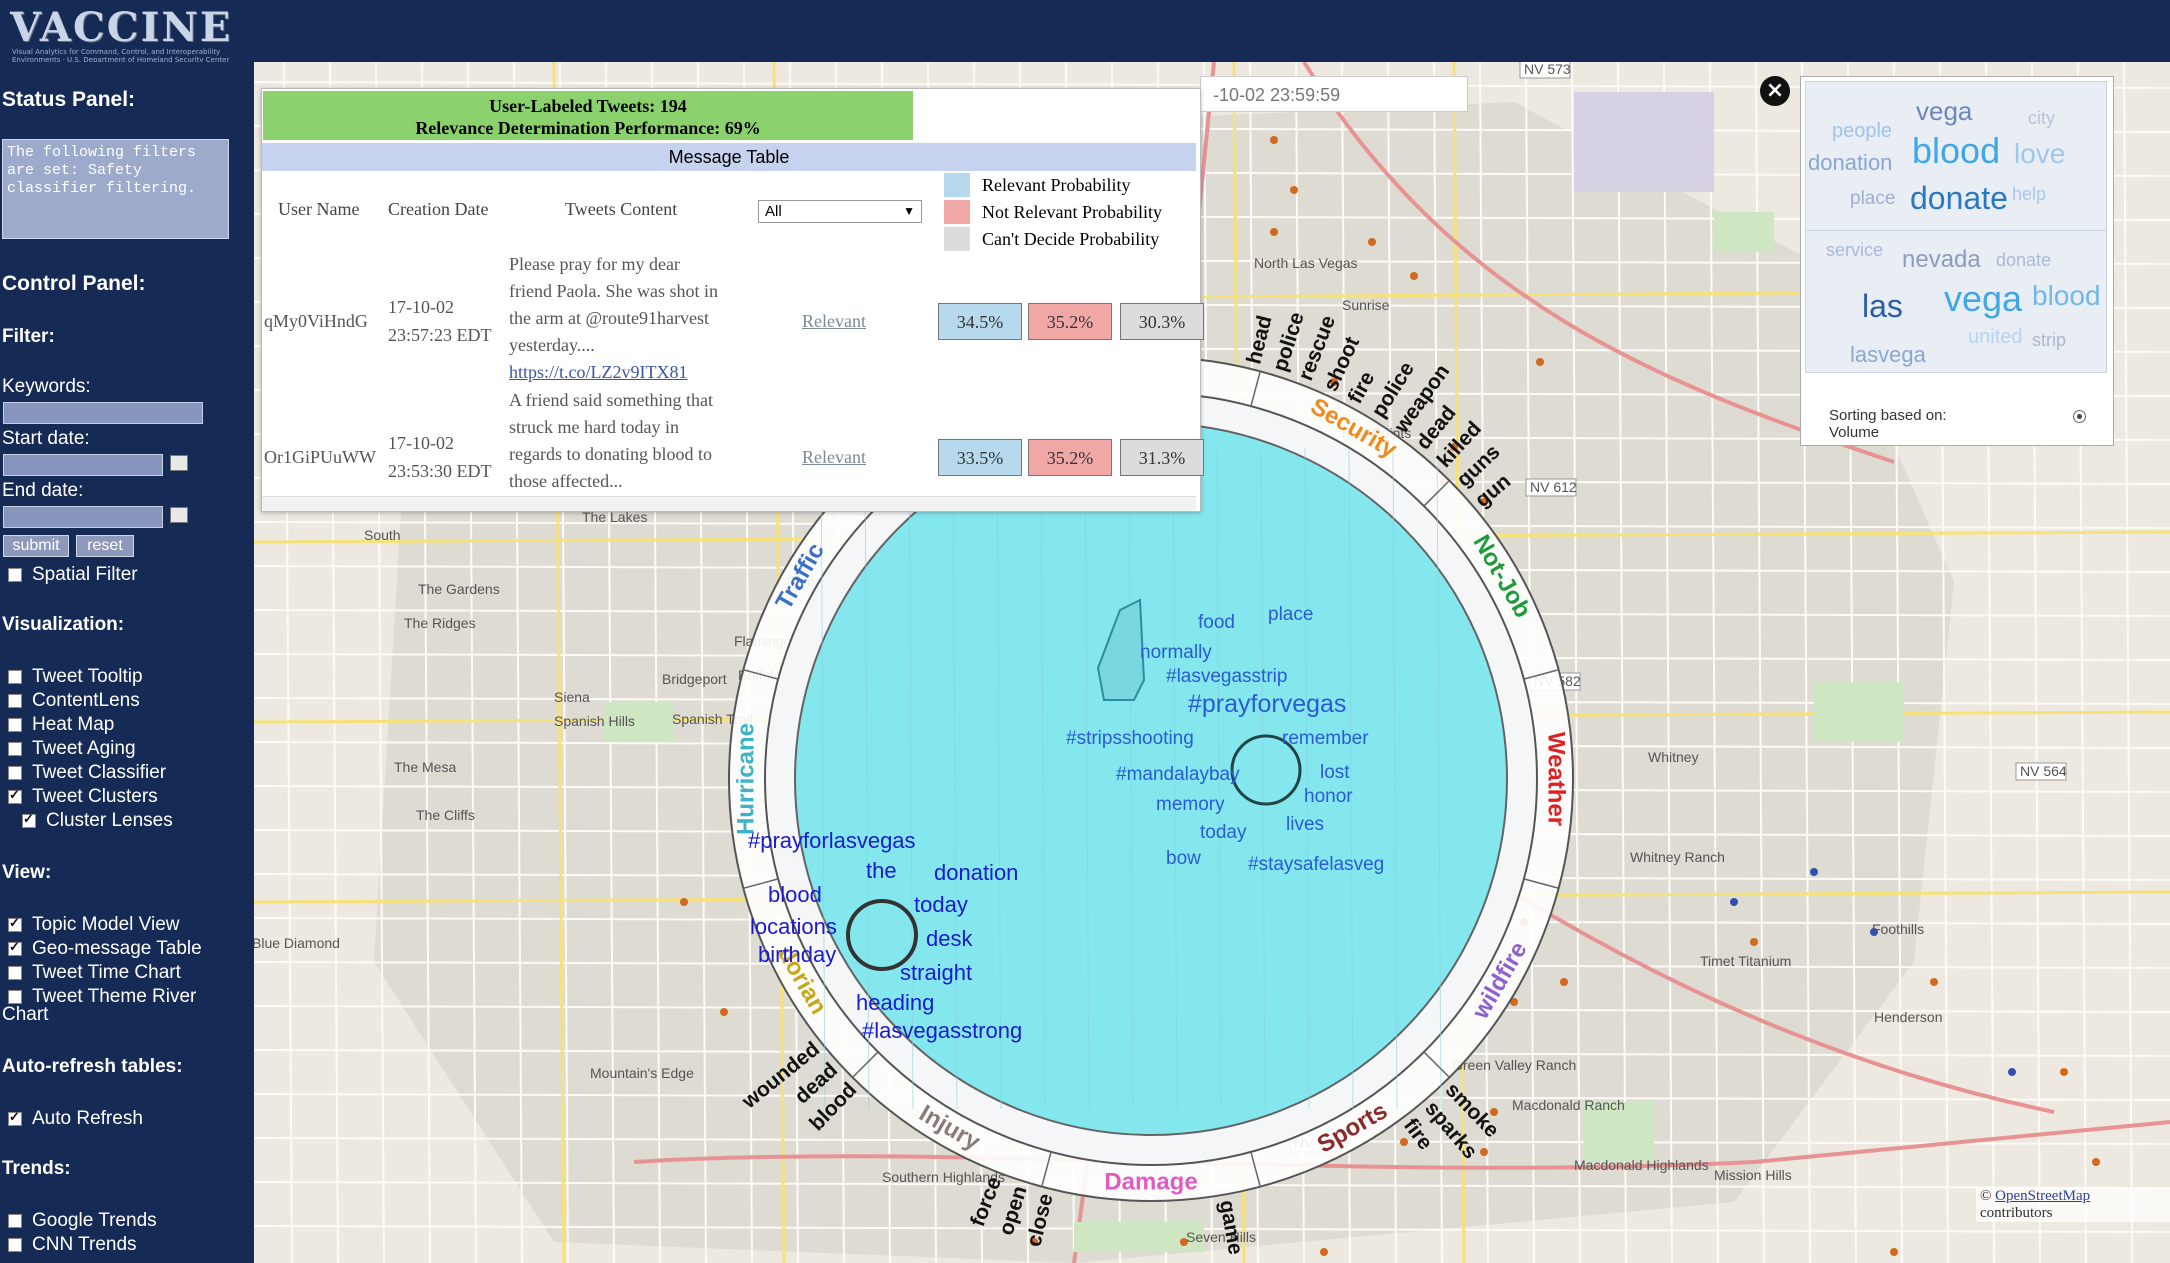  Describe the element at coordinates (1267, 704) in the screenshot. I see `lens-inner-word: #prayforvegas` at that location.